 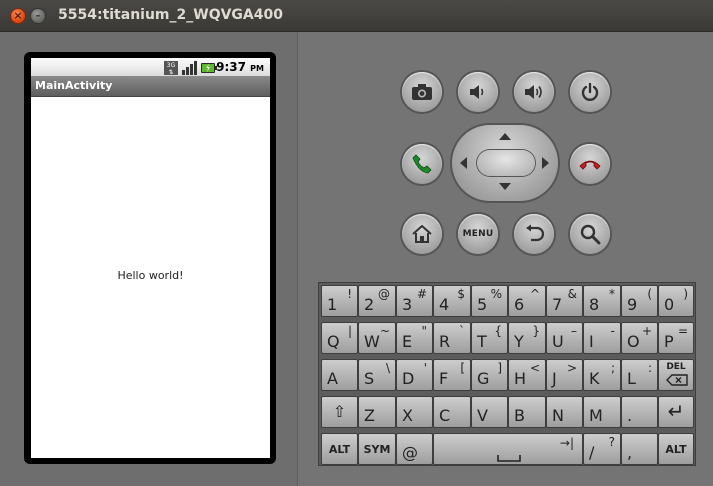 I want to click on key-u: U –, so click(x=564, y=338).